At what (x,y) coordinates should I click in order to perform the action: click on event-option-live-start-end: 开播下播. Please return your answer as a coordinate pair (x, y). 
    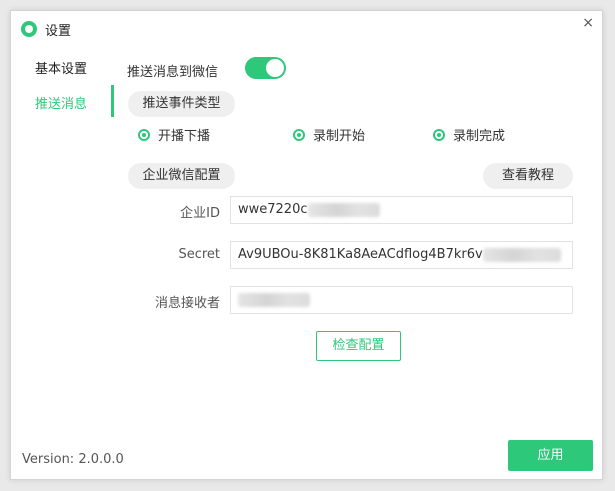
    Looking at the image, I should click on (174, 134).